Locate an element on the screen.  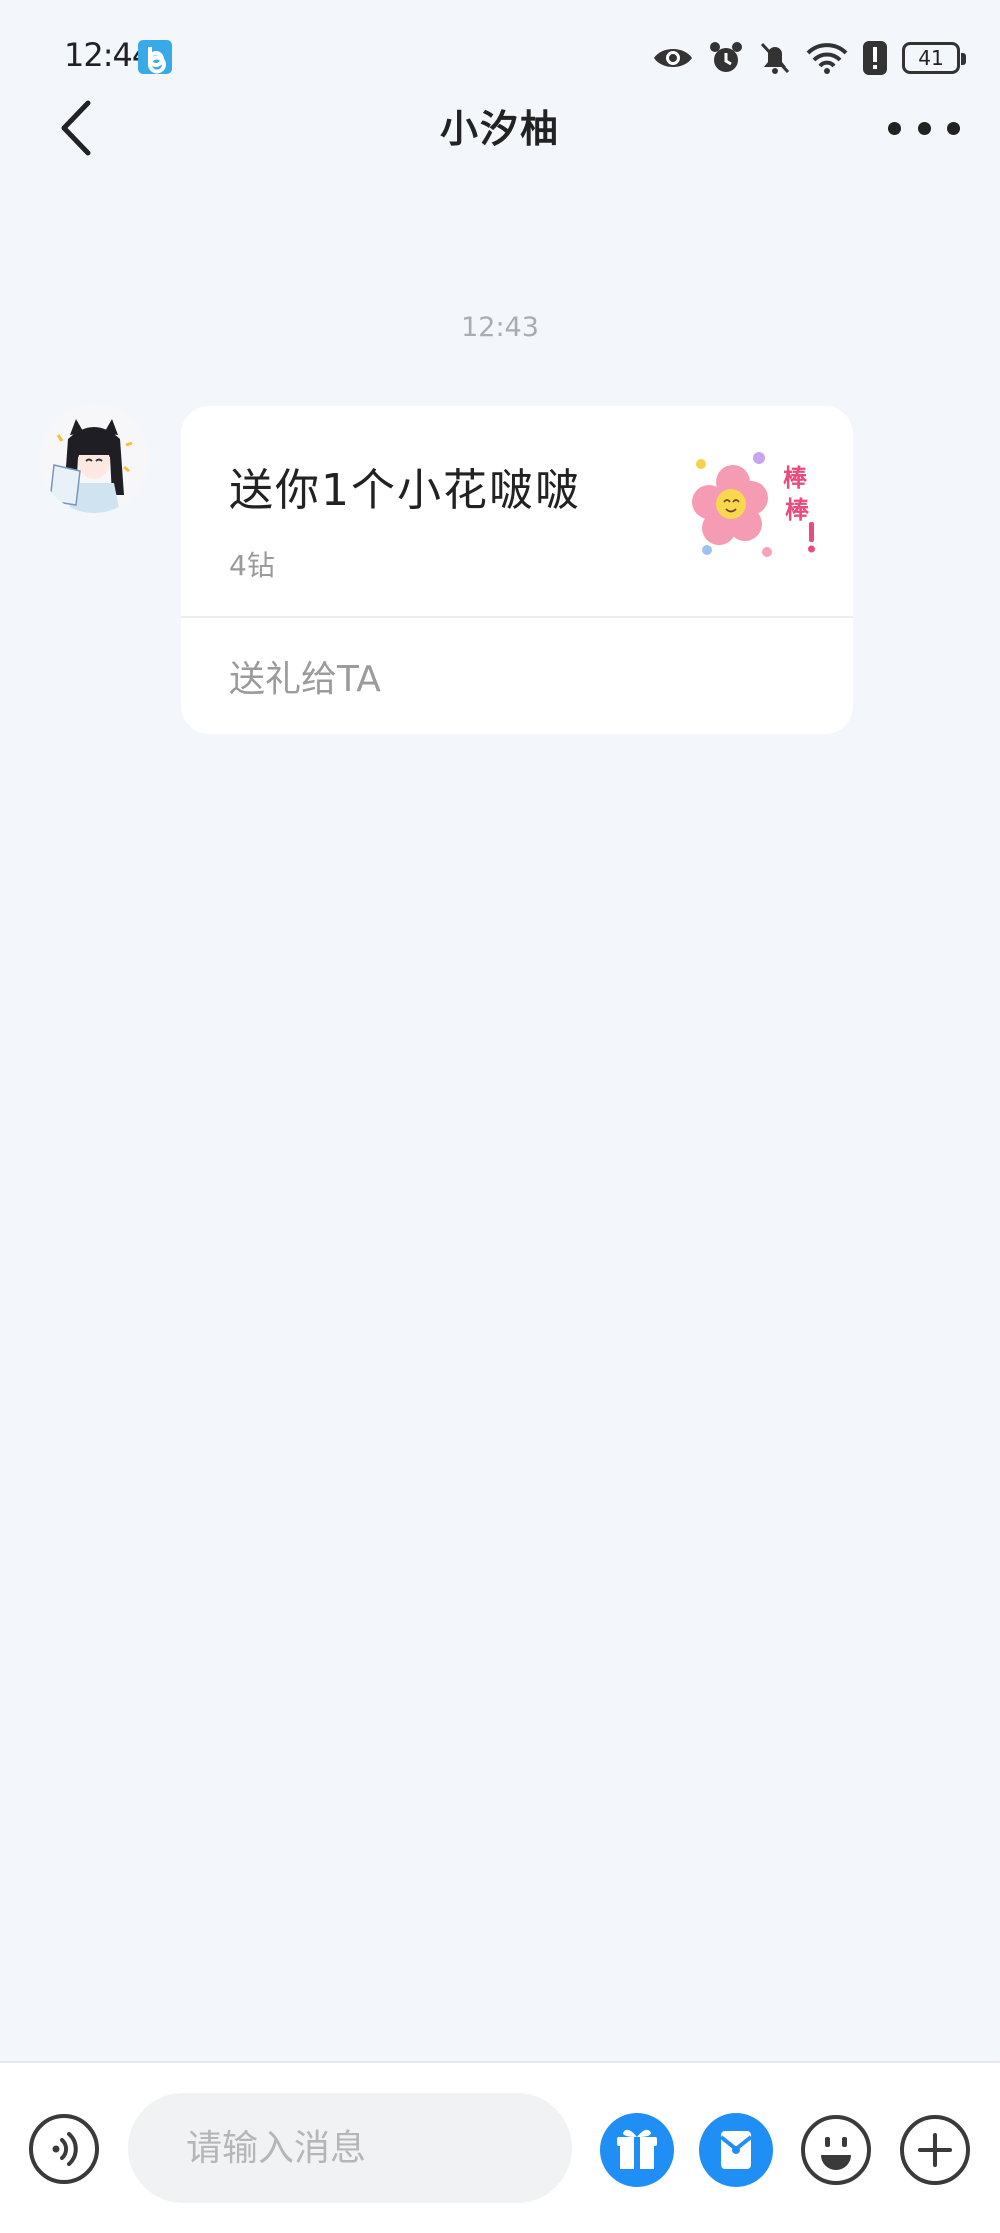
send-gift-link: 送礼给TA is located at coordinates (305, 676).